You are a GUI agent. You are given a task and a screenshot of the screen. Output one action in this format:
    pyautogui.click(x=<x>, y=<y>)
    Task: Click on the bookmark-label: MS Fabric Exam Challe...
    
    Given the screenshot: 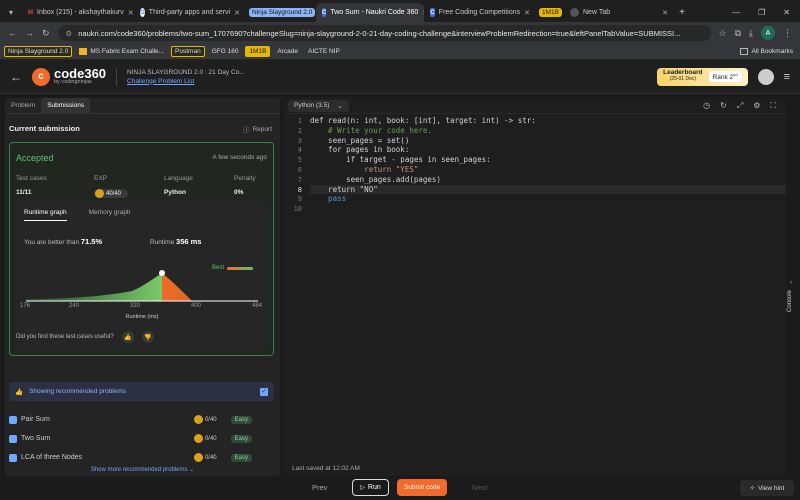 What is the action you would take?
    pyautogui.click(x=127, y=51)
    